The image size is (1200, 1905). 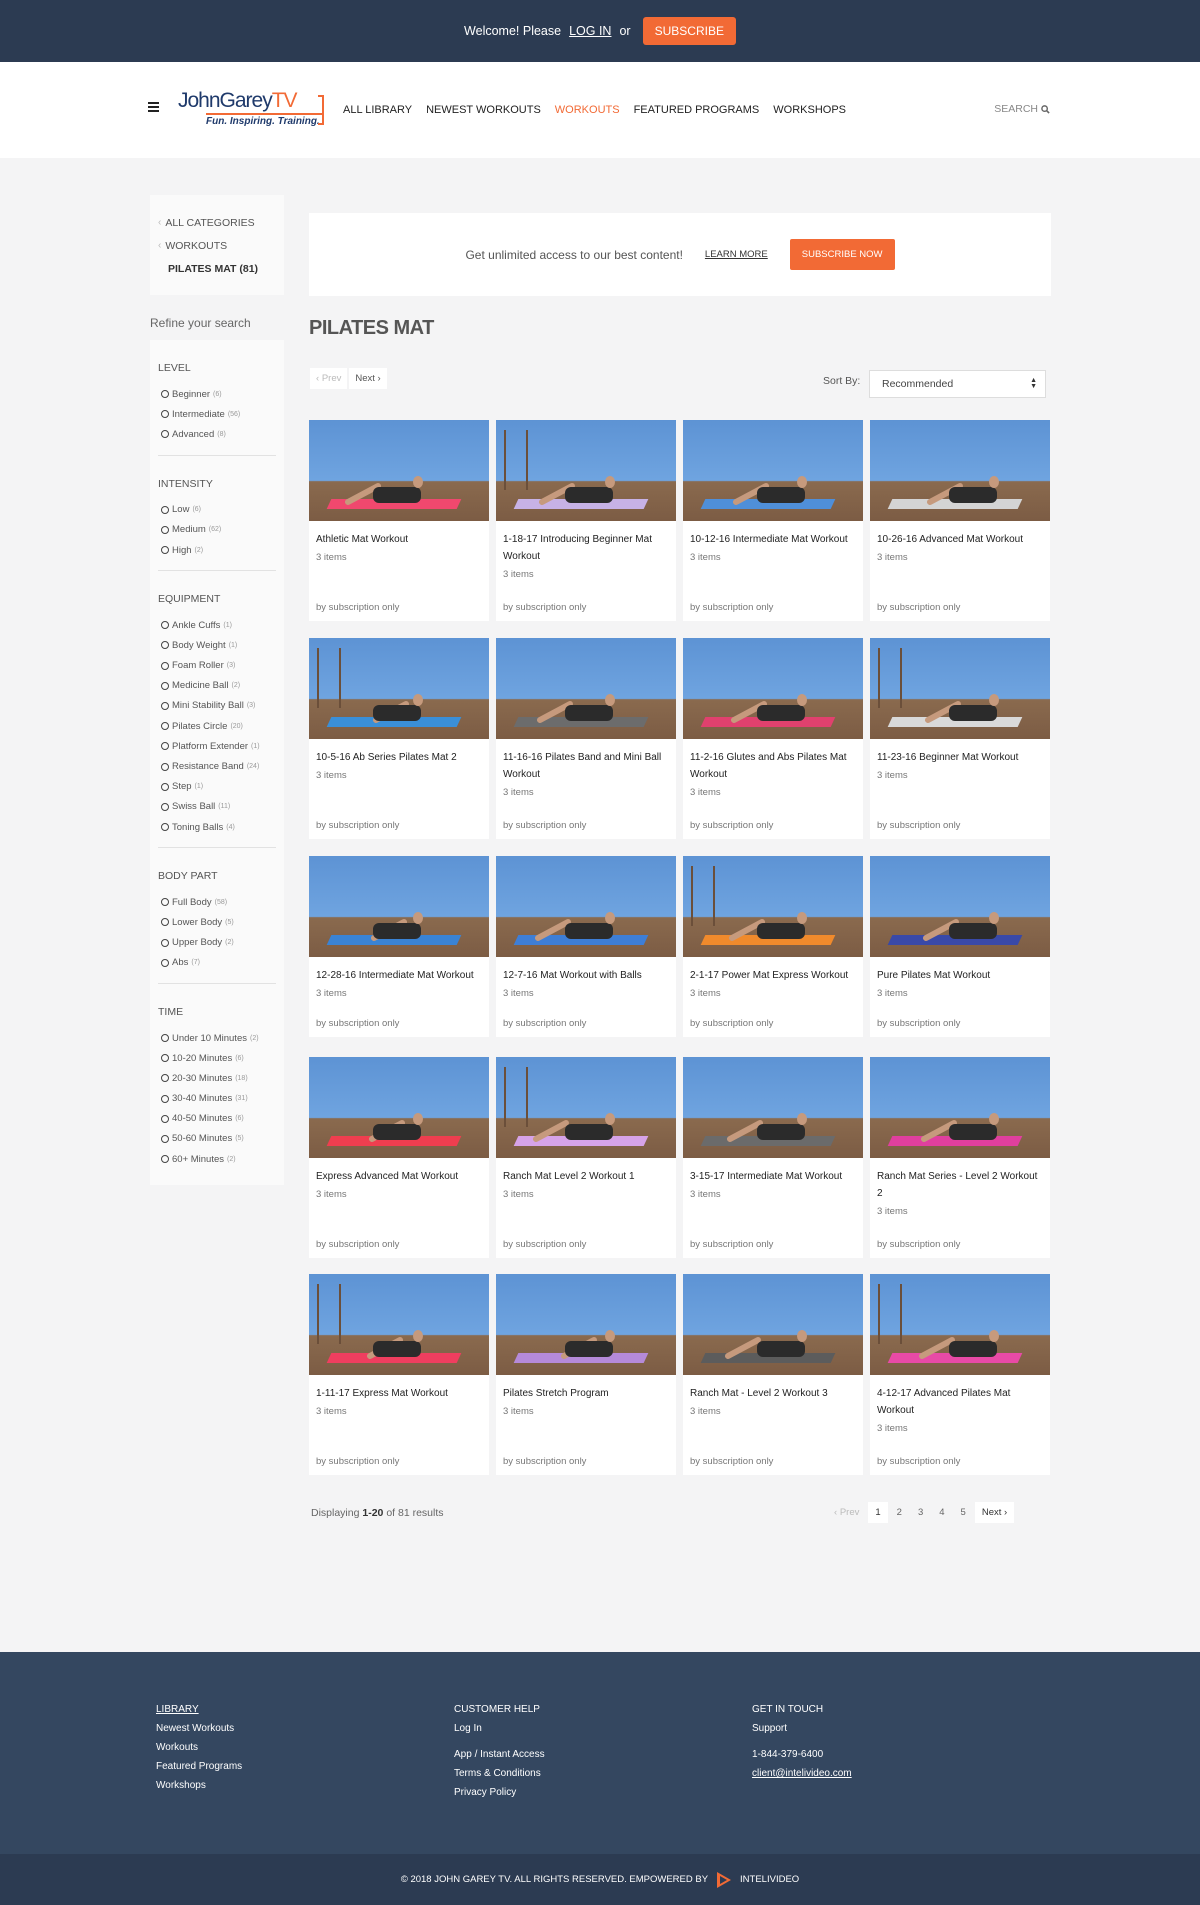 I want to click on filter-option: Ankle Cuffs (1), so click(x=217, y=625).